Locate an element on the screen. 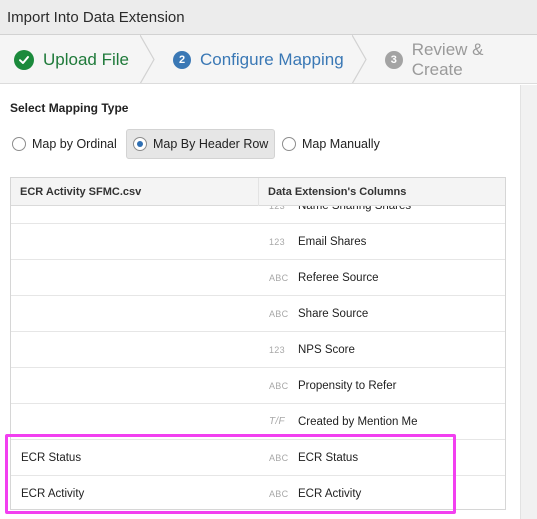 Image resolution: width=537 pixels, height=519 pixels. boolean-type-icon: T/F is located at coordinates (277, 421).